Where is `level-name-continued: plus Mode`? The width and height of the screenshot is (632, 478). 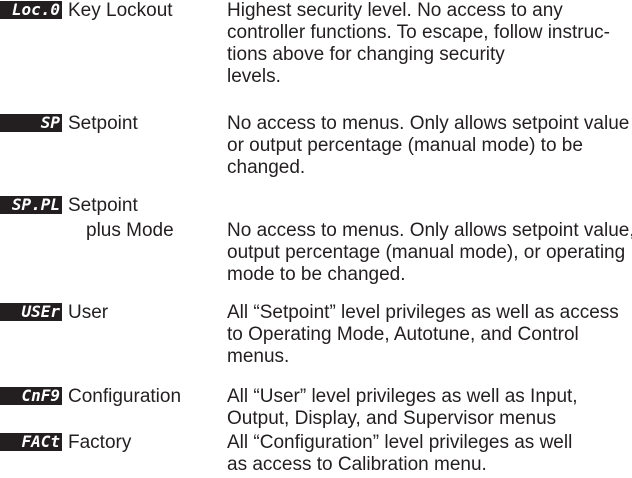
level-name-continued: plus Mode is located at coordinates (130, 230).